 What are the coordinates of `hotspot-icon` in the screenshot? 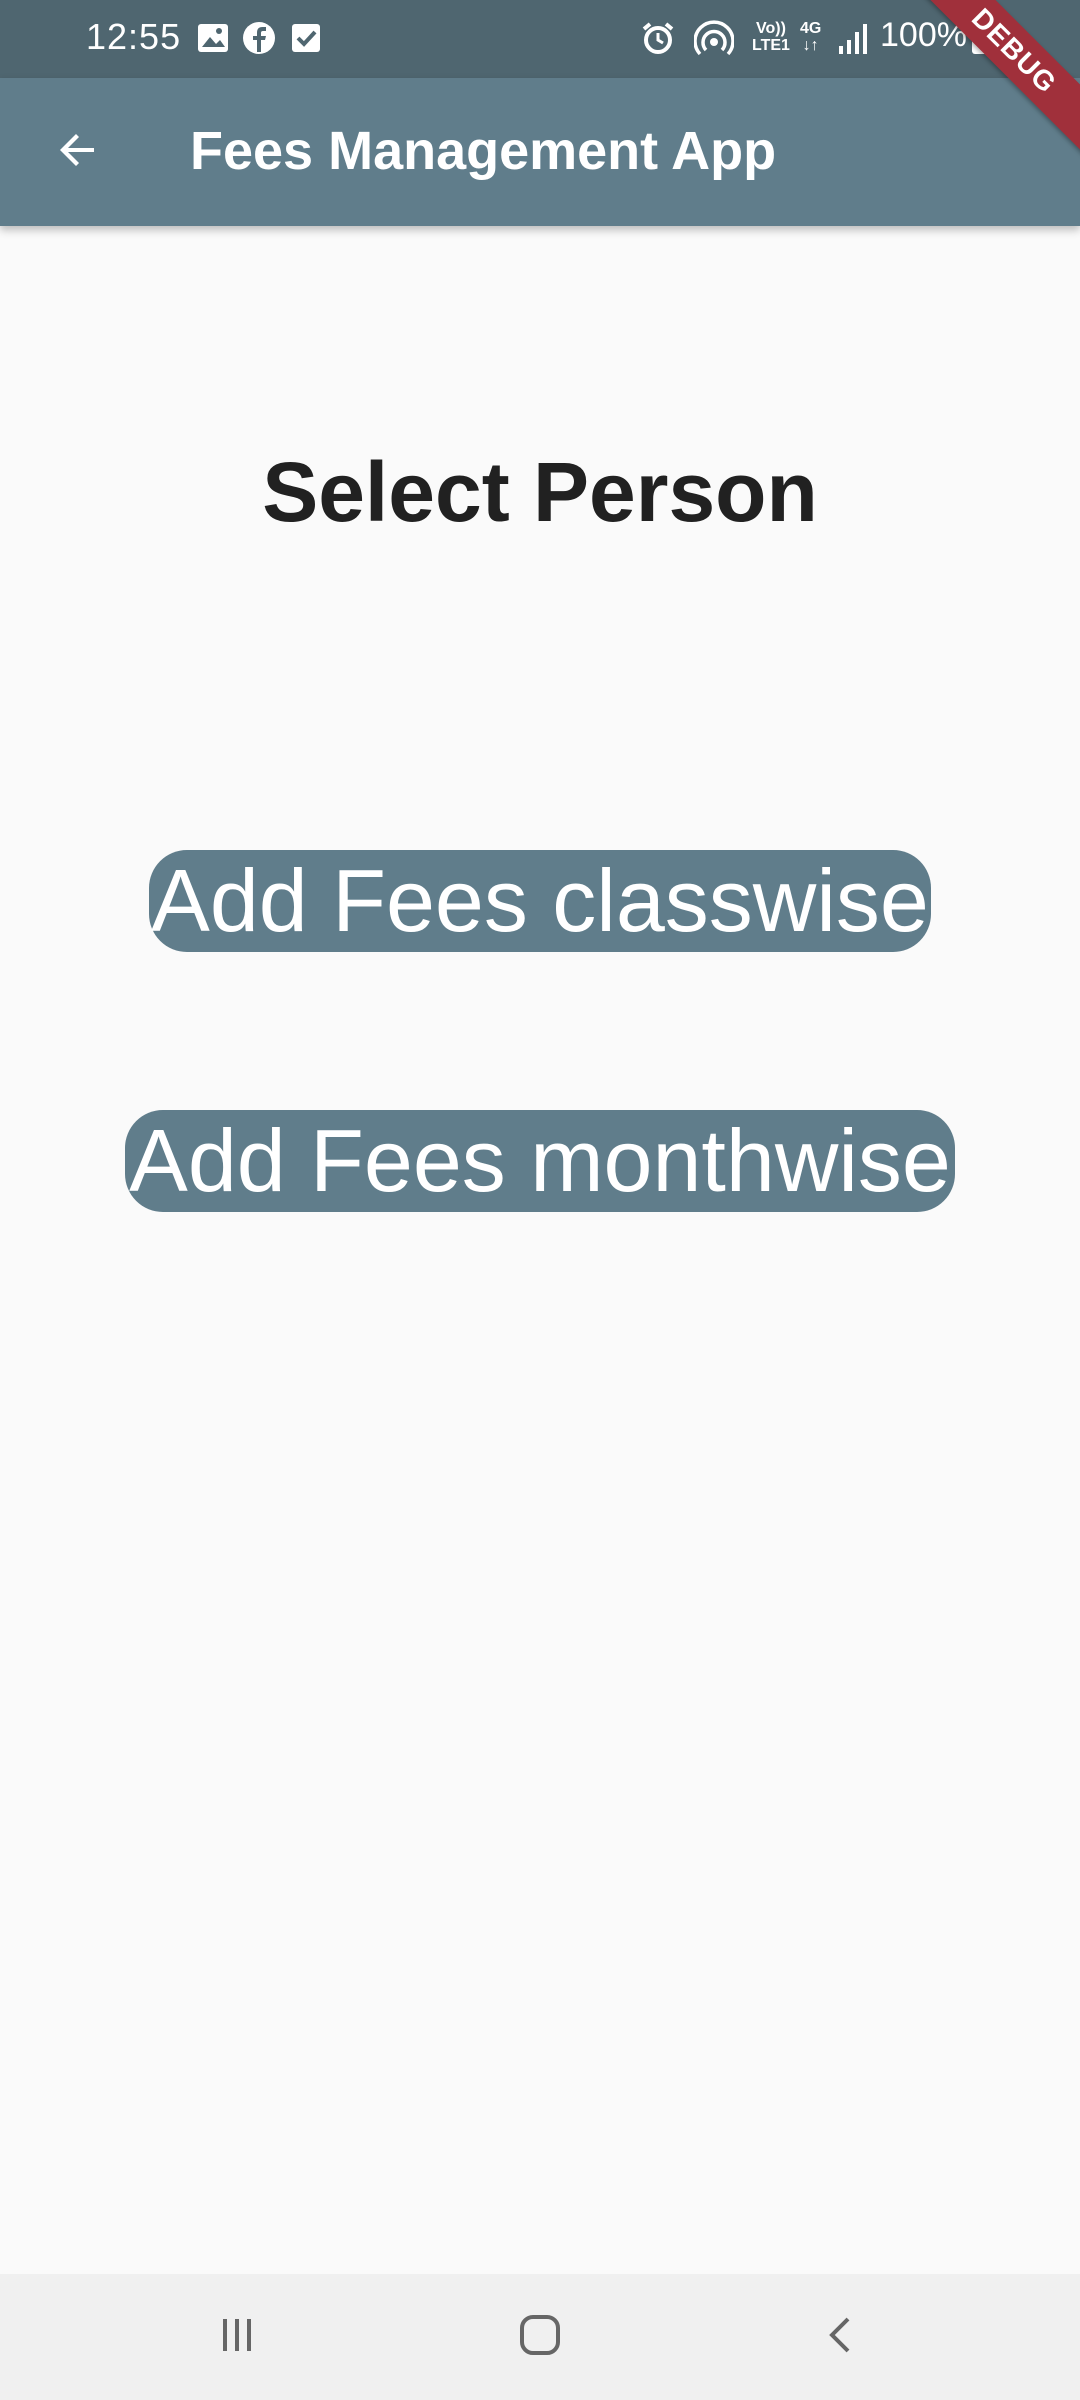 It's located at (714, 38).